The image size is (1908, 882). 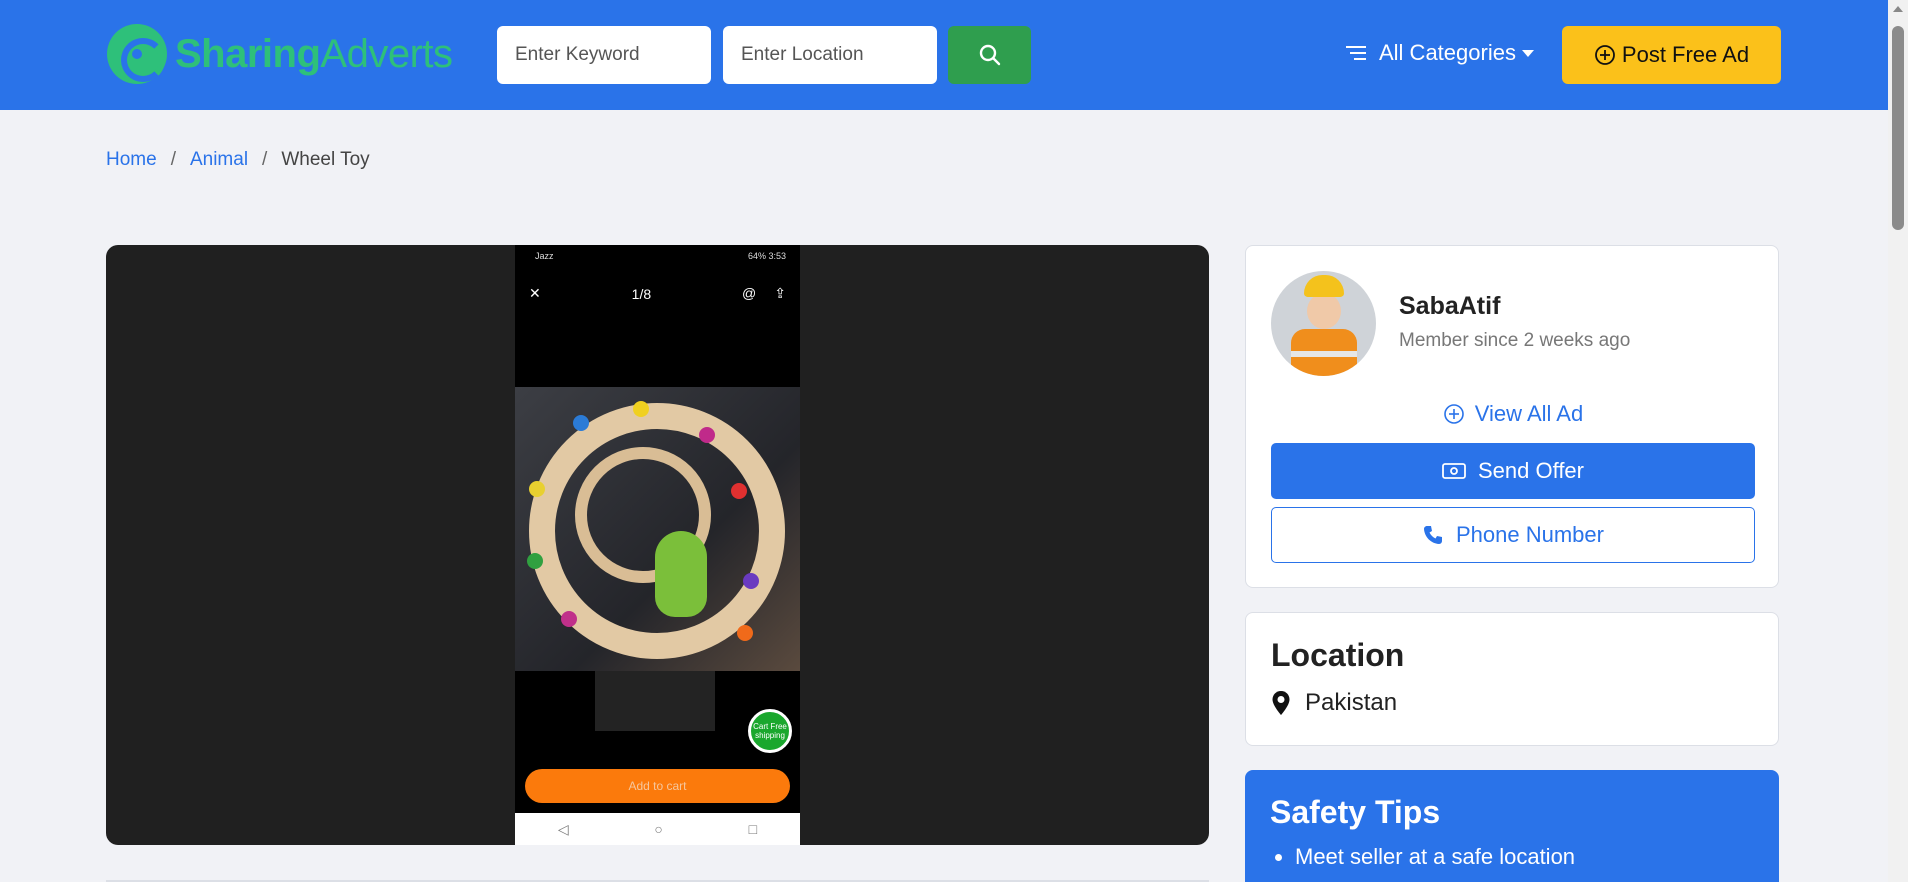 I want to click on location-value: Pakistan, so click(x=1351, y=702).